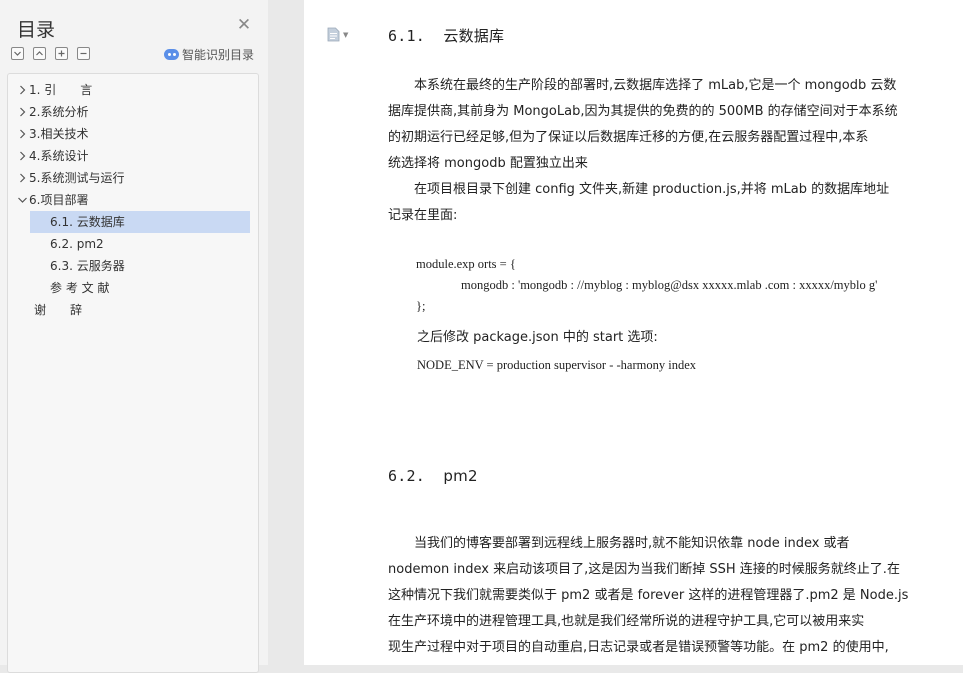  Describe the element at coordinates (488, 163) in the screenshot. I see `text-line: 统选择将 mongodb 配置独立出来` at that location.